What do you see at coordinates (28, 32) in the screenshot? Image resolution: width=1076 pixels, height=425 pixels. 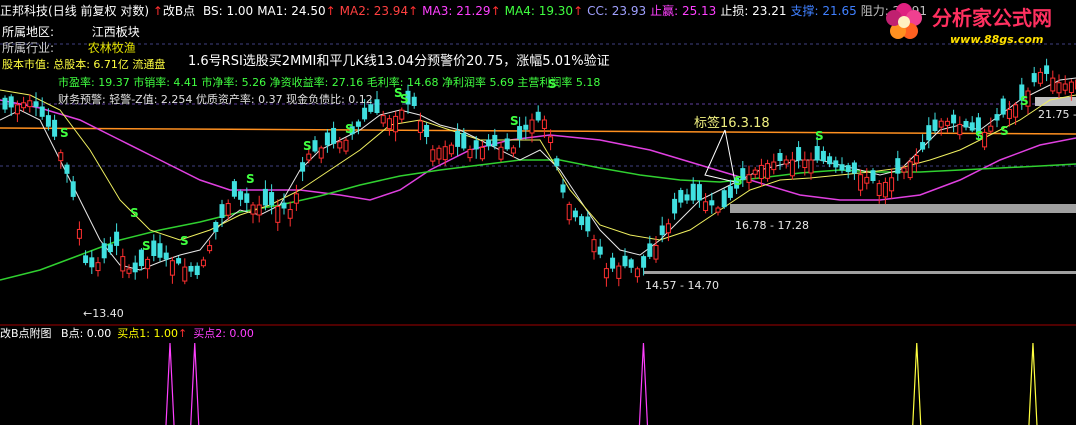 I see `region-label: 所属地区:` at bounding box center [28, 32].